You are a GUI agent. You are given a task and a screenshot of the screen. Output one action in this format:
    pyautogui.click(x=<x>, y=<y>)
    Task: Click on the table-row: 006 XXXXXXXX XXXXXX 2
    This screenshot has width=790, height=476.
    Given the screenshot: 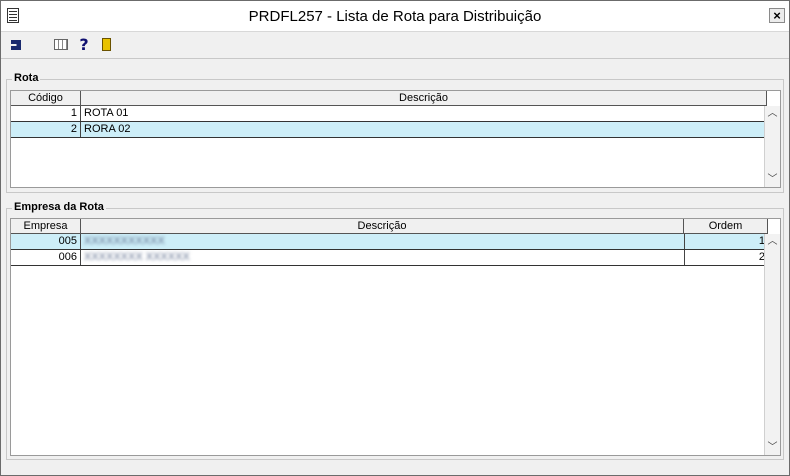 What is the action you would take?
    pyautogui.click(x=389, y=258)
    